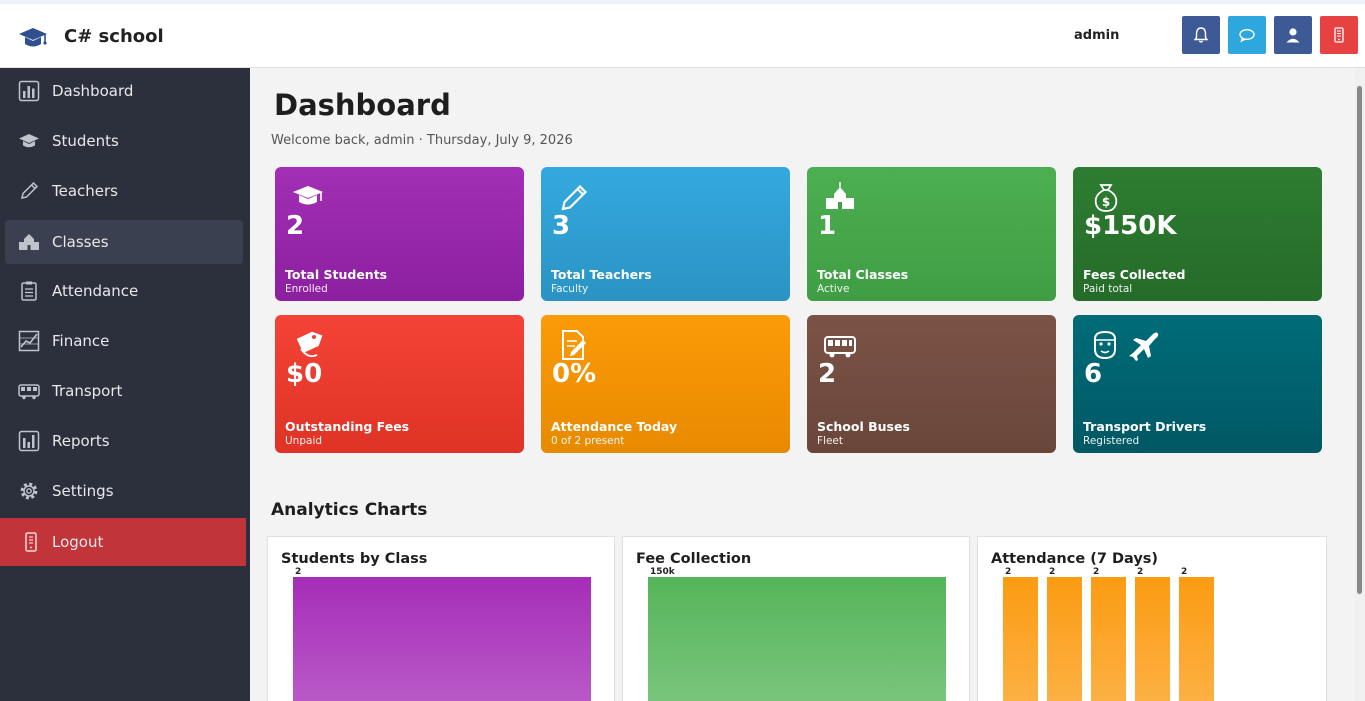 This screenshot has width=1365, height=701. I want to click on card-sub: Enrolled, so click(306, 289).